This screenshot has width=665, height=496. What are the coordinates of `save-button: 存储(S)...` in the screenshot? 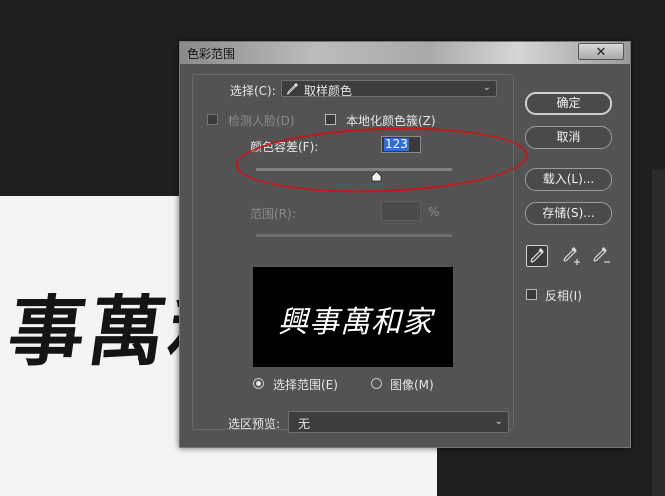 It's located at (568, 213).